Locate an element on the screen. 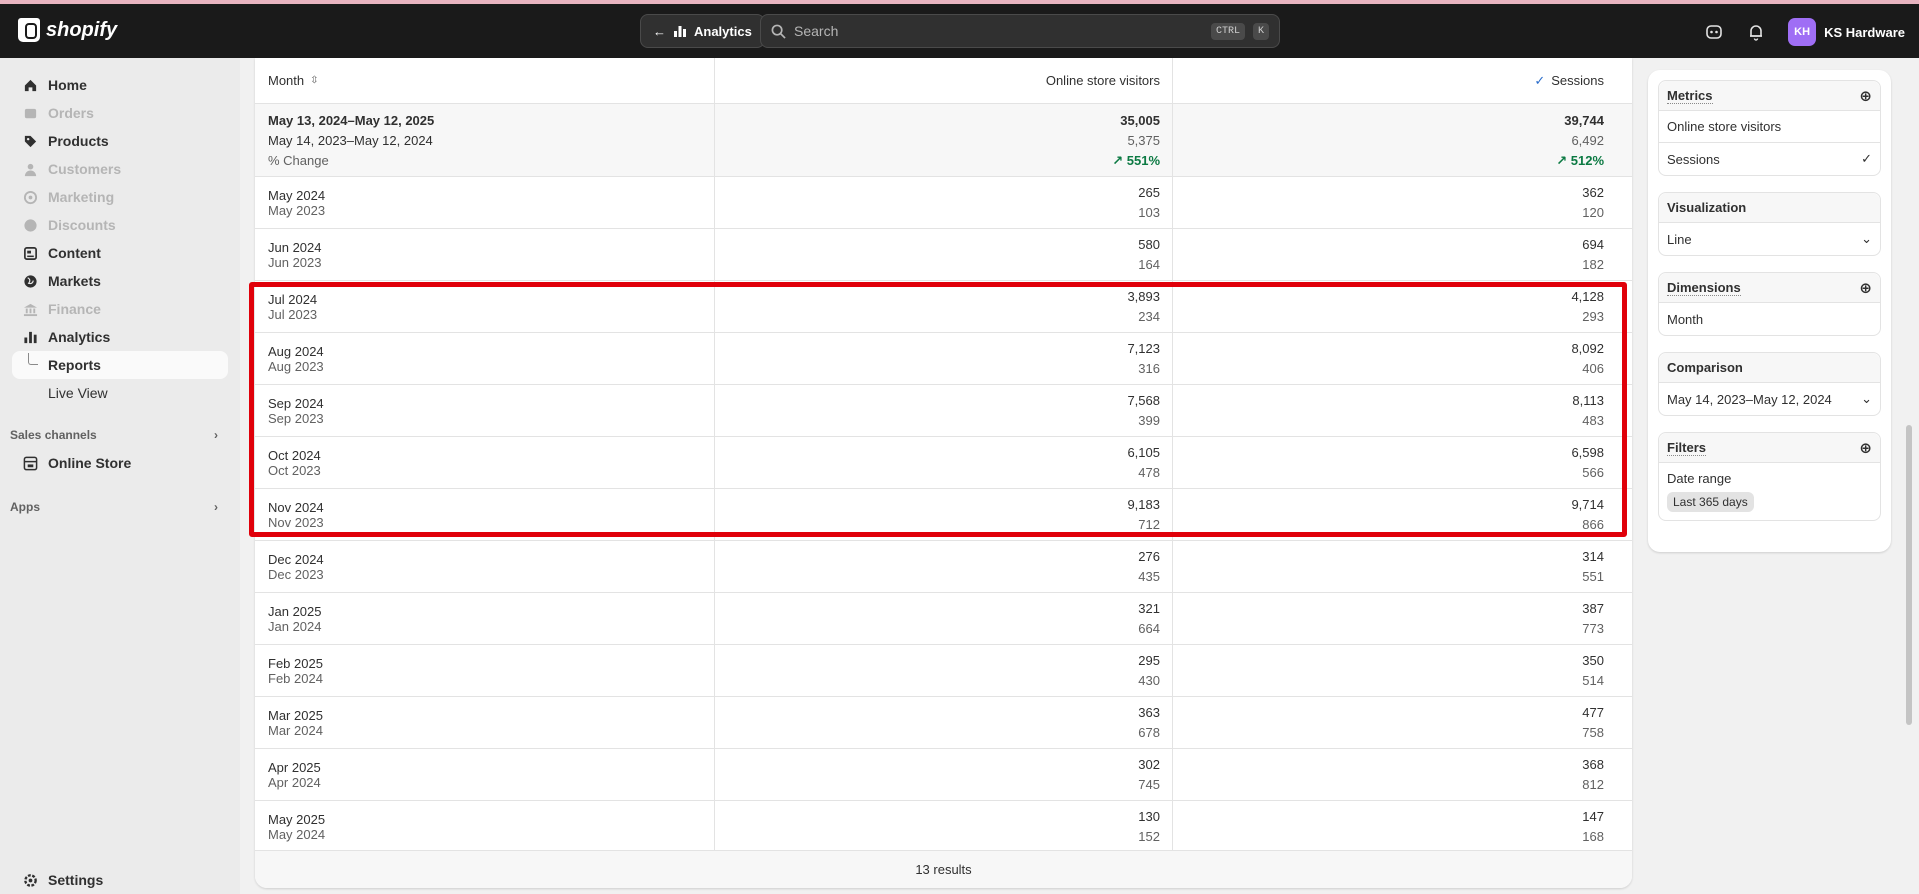 The image size is (1919, 894). sessions-prev: 566 is located at coordinates (1593, 472).